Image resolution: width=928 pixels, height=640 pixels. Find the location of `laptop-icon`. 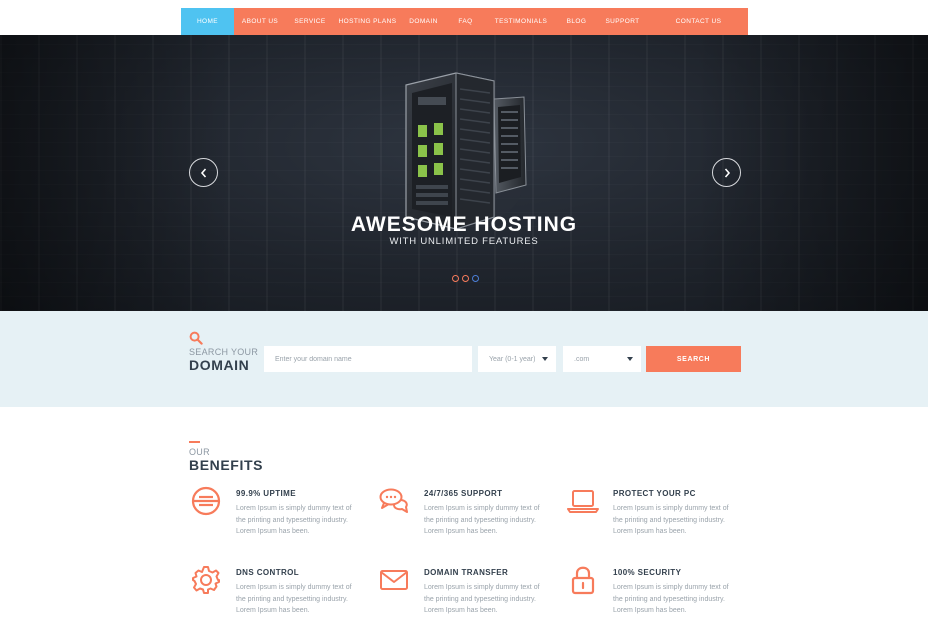

laptop-icon is located at coordinates (583, 501).